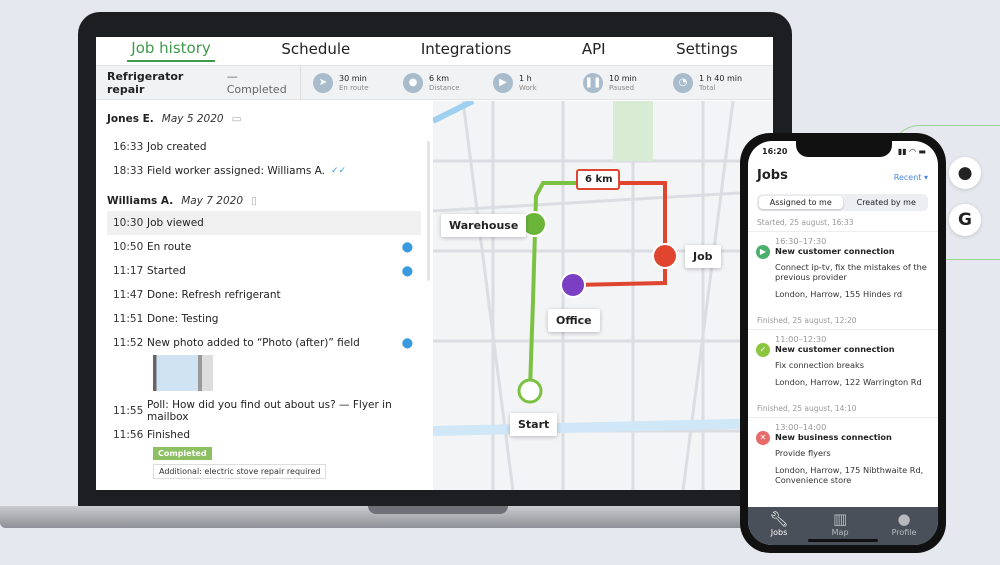  I want to click on desktop-icon: ▭, so click(236, 119).